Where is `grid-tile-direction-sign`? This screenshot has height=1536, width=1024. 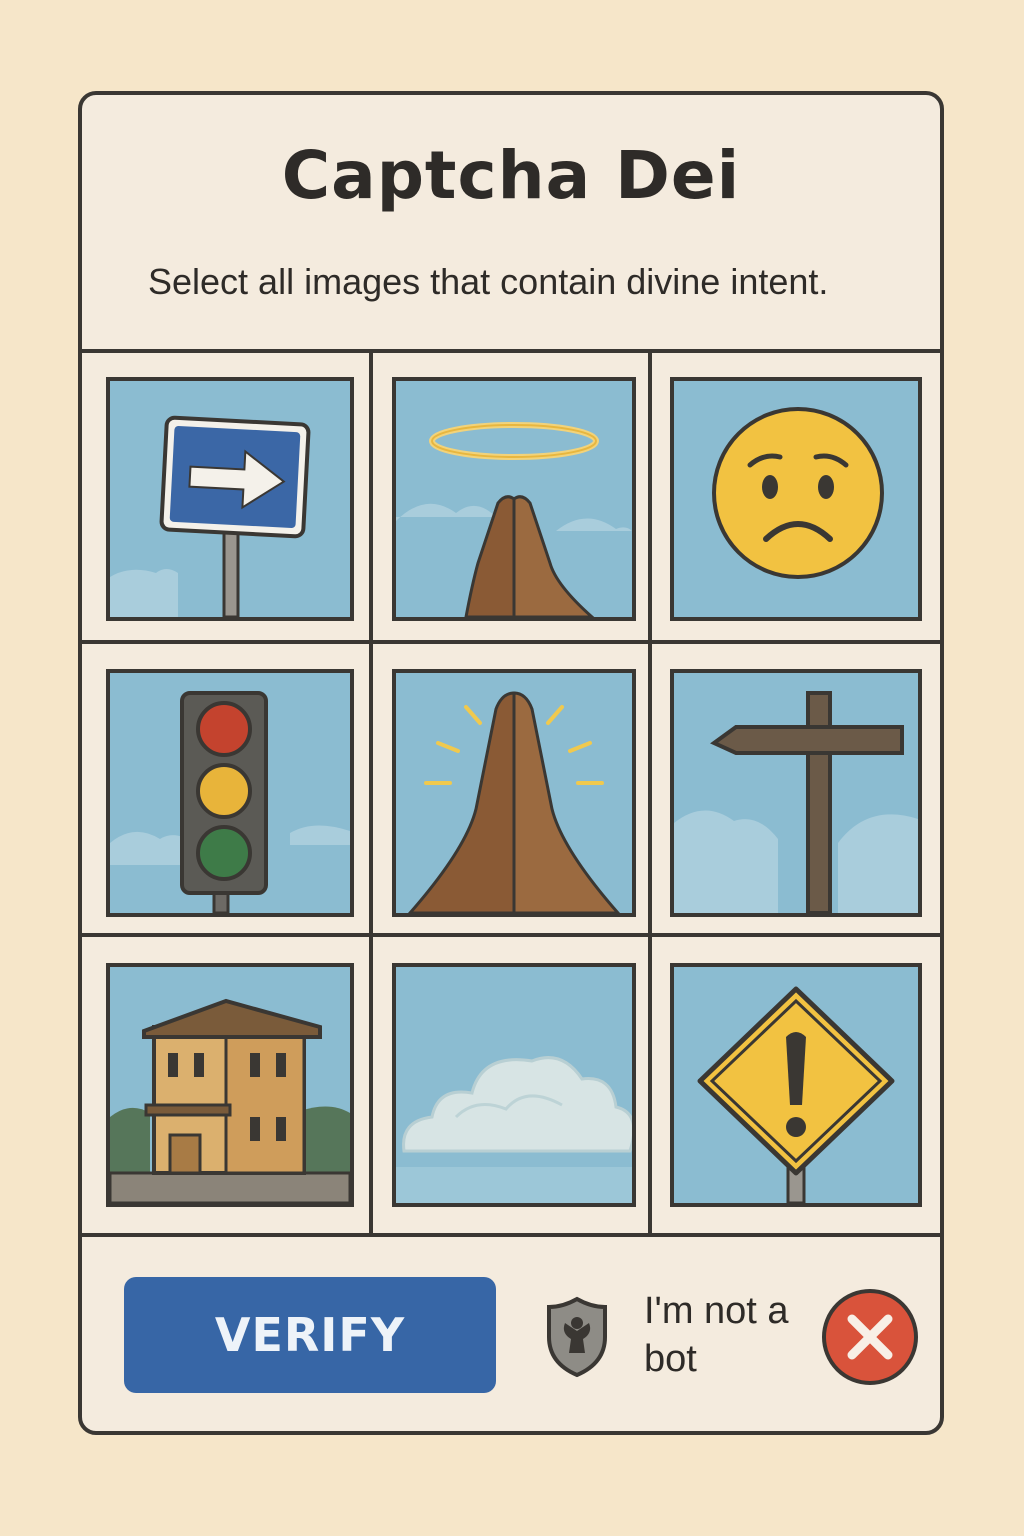
grid-tile-direction-sign is located at coordinates (230, 499).